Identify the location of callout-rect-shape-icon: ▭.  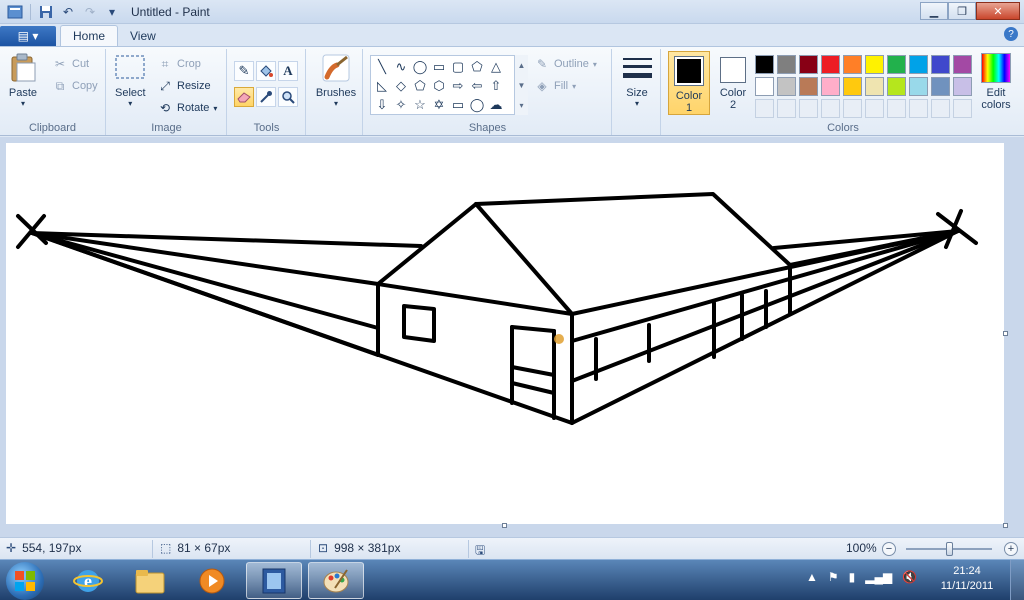
(458, 105).